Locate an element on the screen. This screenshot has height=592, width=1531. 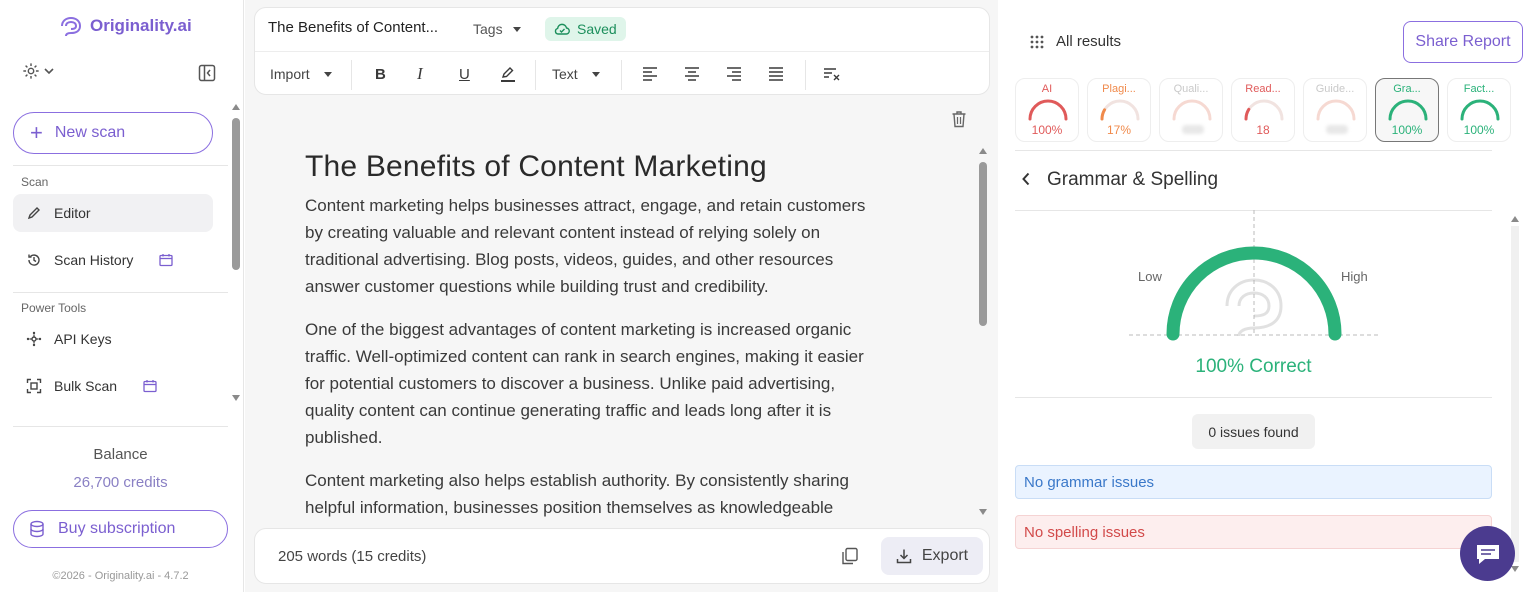
tags-dropdown: Tags is located at coordinates (497, 29).